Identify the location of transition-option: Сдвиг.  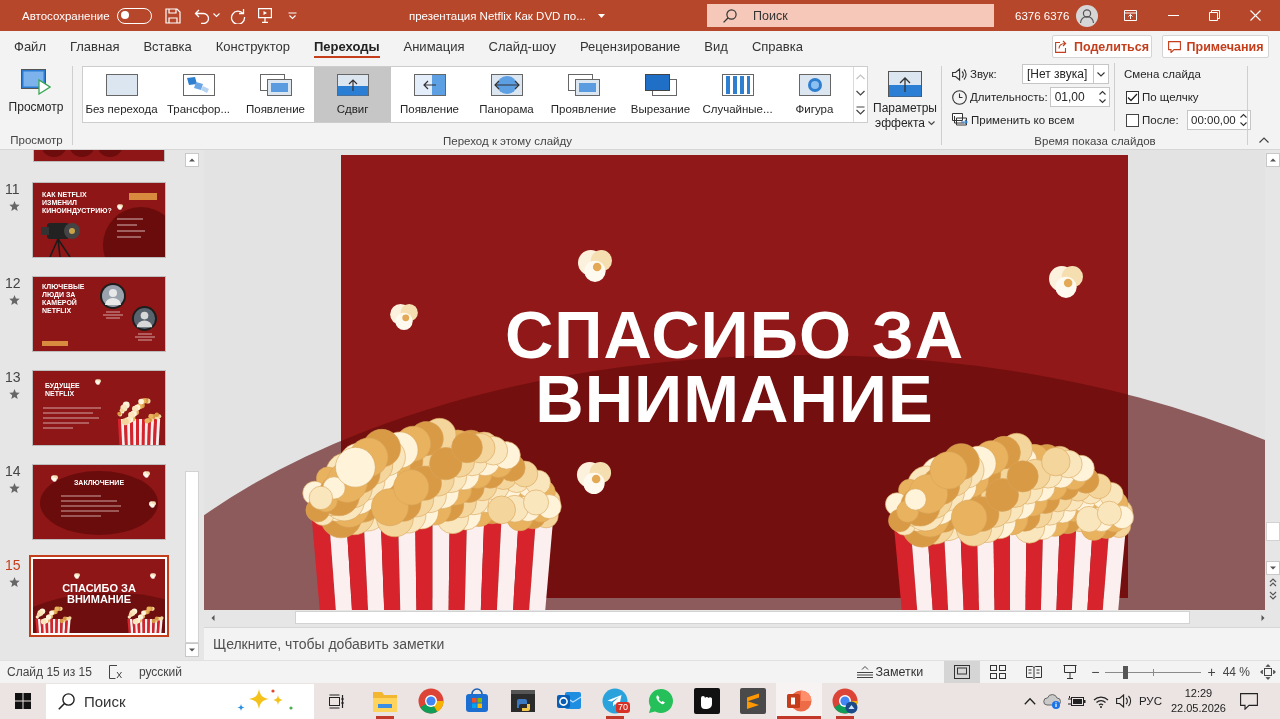
(352, 94).